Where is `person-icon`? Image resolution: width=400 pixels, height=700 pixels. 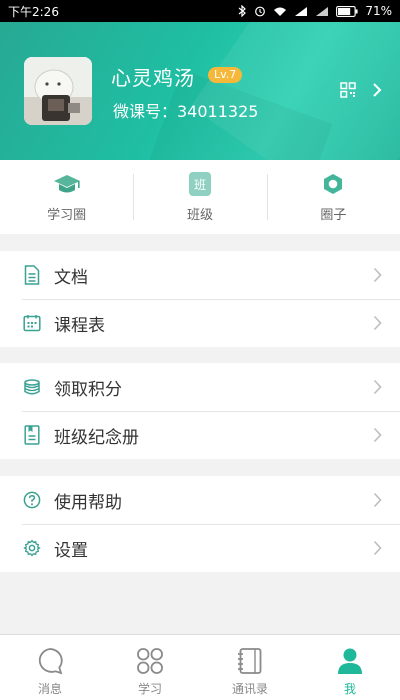 person-icon is located at coordinates (350, 661).